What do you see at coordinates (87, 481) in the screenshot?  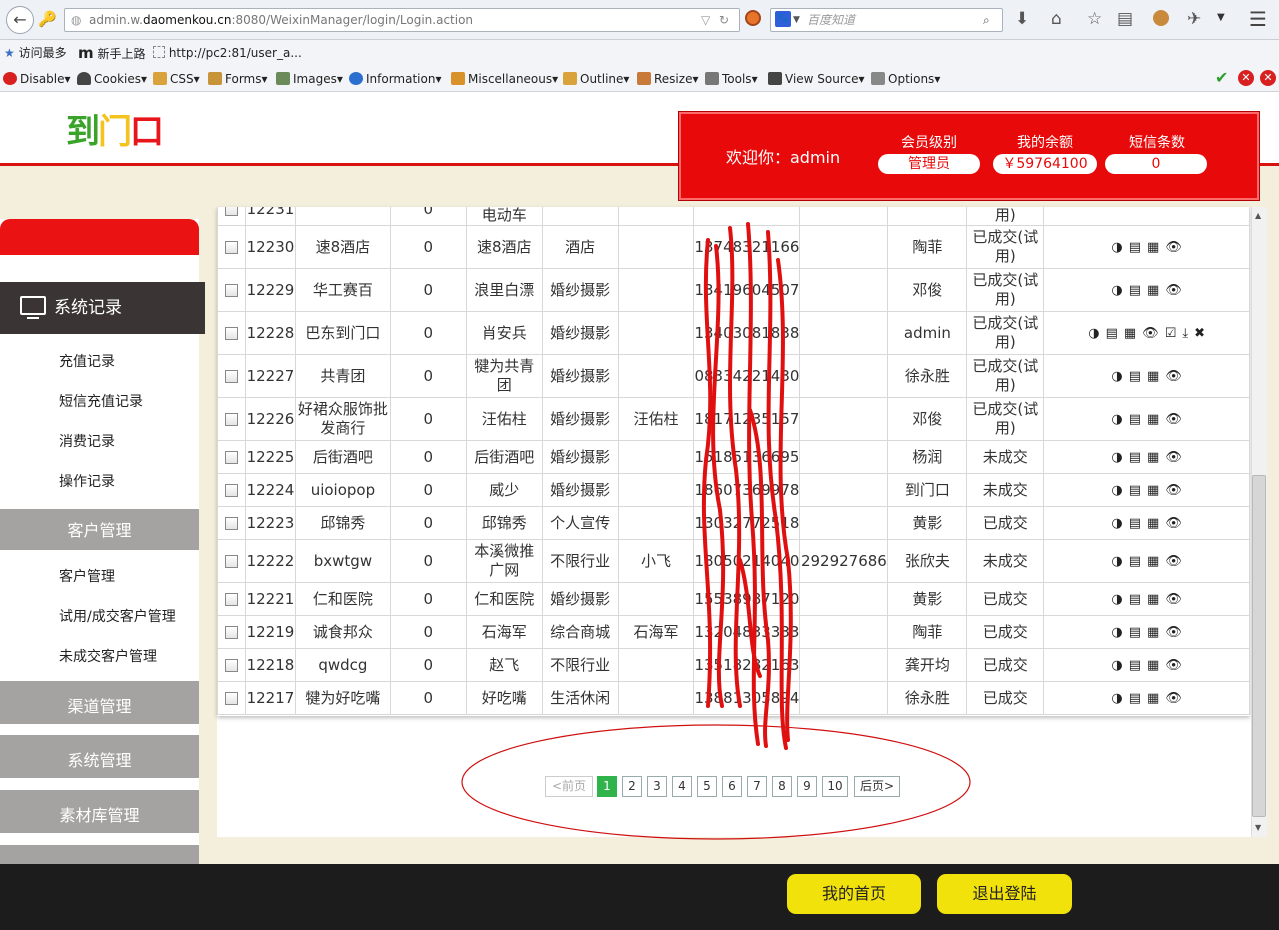 I see `sidebar-item-operation: 操作记录` at bounding box center [87, 481].